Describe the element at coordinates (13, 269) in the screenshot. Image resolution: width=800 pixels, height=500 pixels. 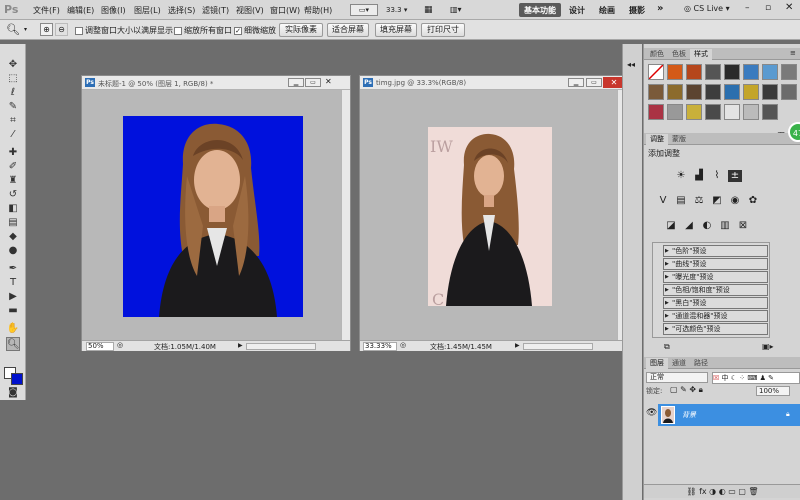
I see `pen-tool-icon: ✒` at that location.